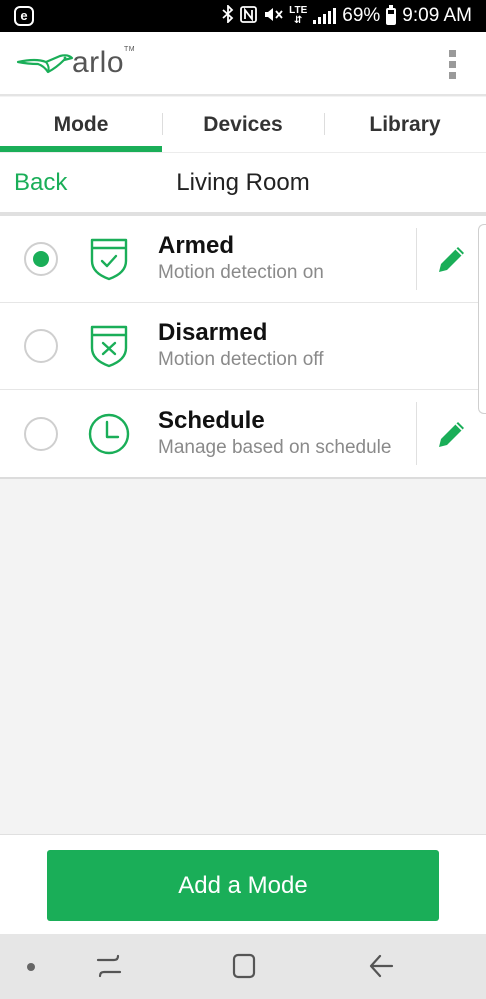 Image resolution: width=486 pixels, height=999 pixels. I want to click on radio-disarmed, so click(41, 346).